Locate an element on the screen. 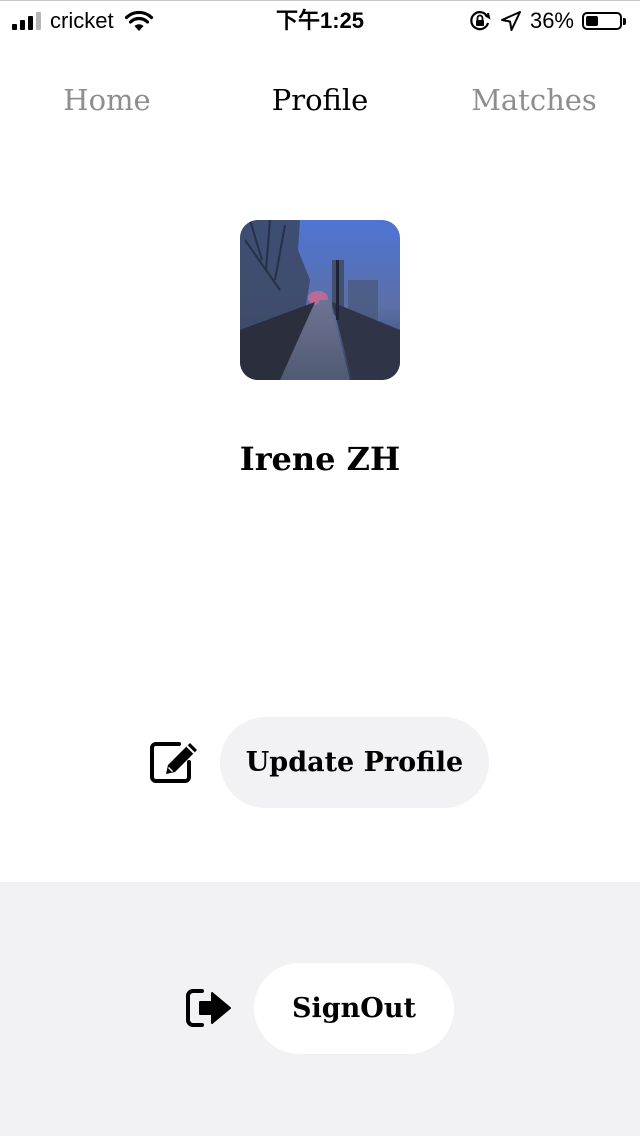 Image resolution: width=640 pixels, height=1136 pixels. tab-home: Home is located at coordinates (107, 100).